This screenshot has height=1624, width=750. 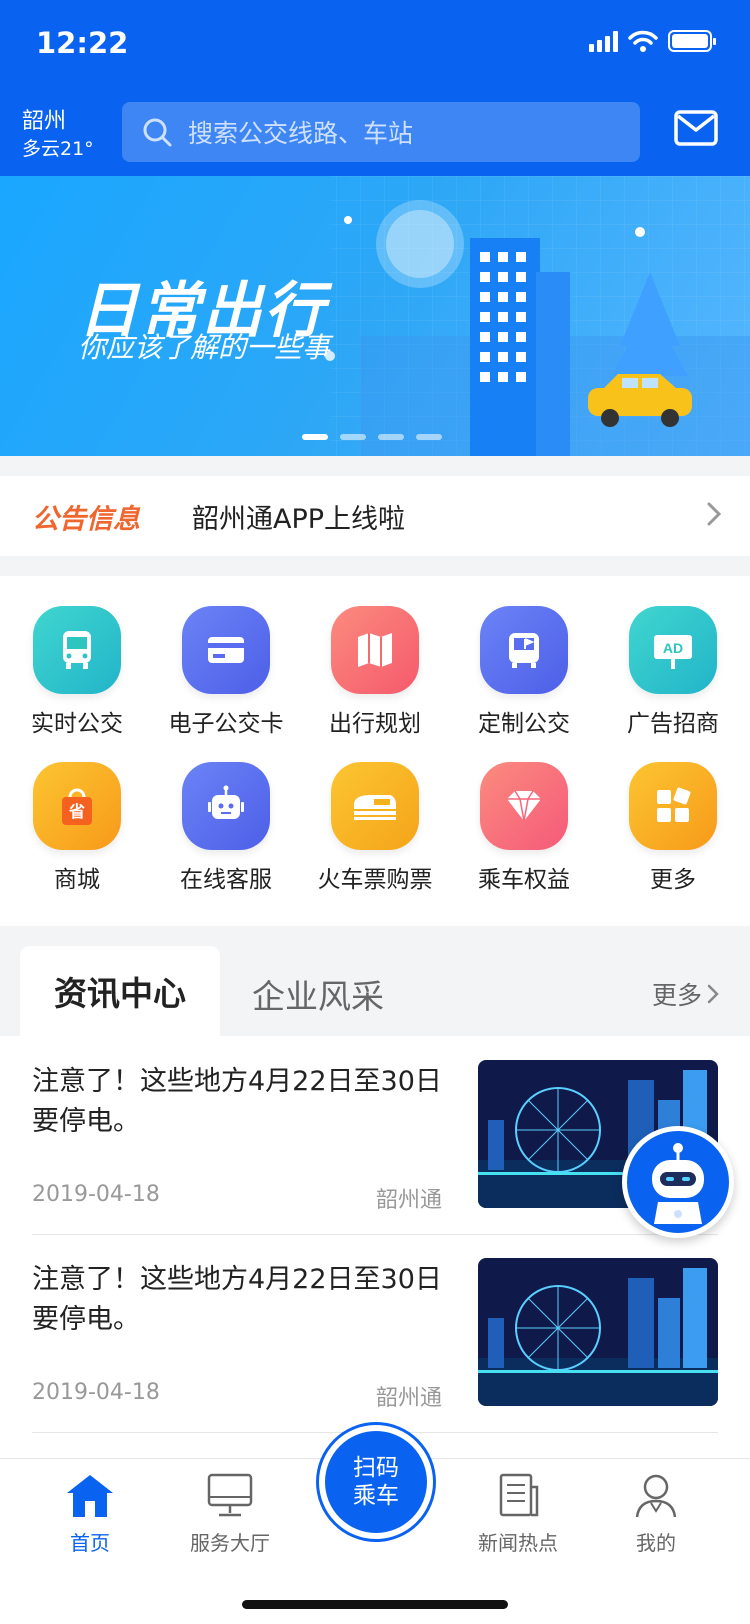 What do you see at coordinates (375, 806) in the screenshot?
I see `train-icon` at bounding box center [375, 806].